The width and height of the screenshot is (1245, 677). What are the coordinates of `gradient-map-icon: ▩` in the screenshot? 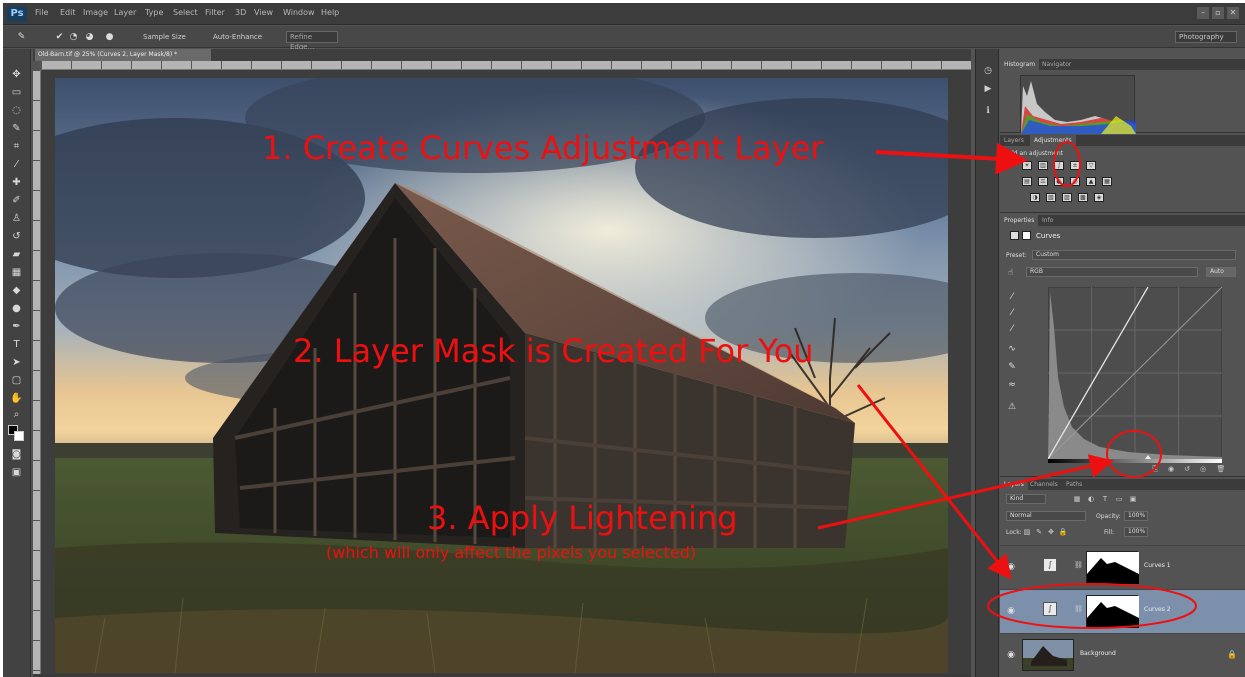 It's located at (1083, 197).